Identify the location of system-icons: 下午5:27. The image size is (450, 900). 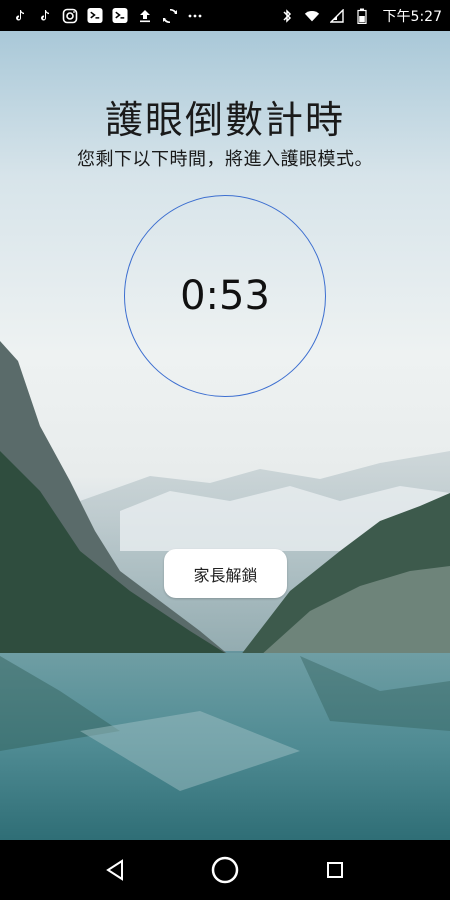
(360, 16).